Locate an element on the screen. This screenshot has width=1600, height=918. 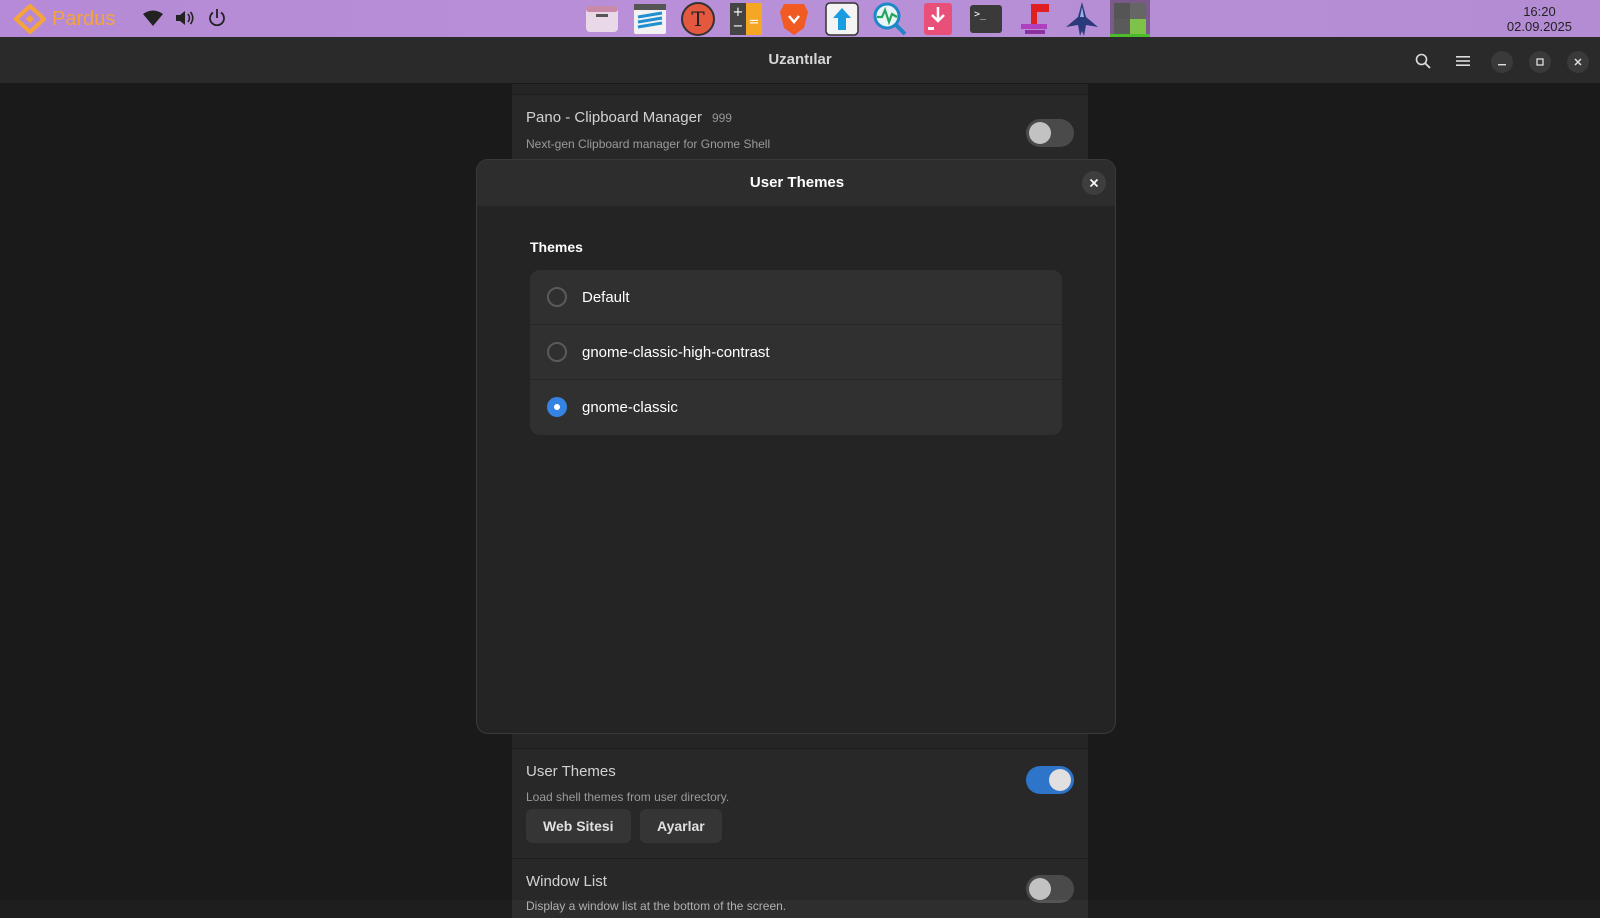
system-monitor-icon is located at coordinates (890, 18).